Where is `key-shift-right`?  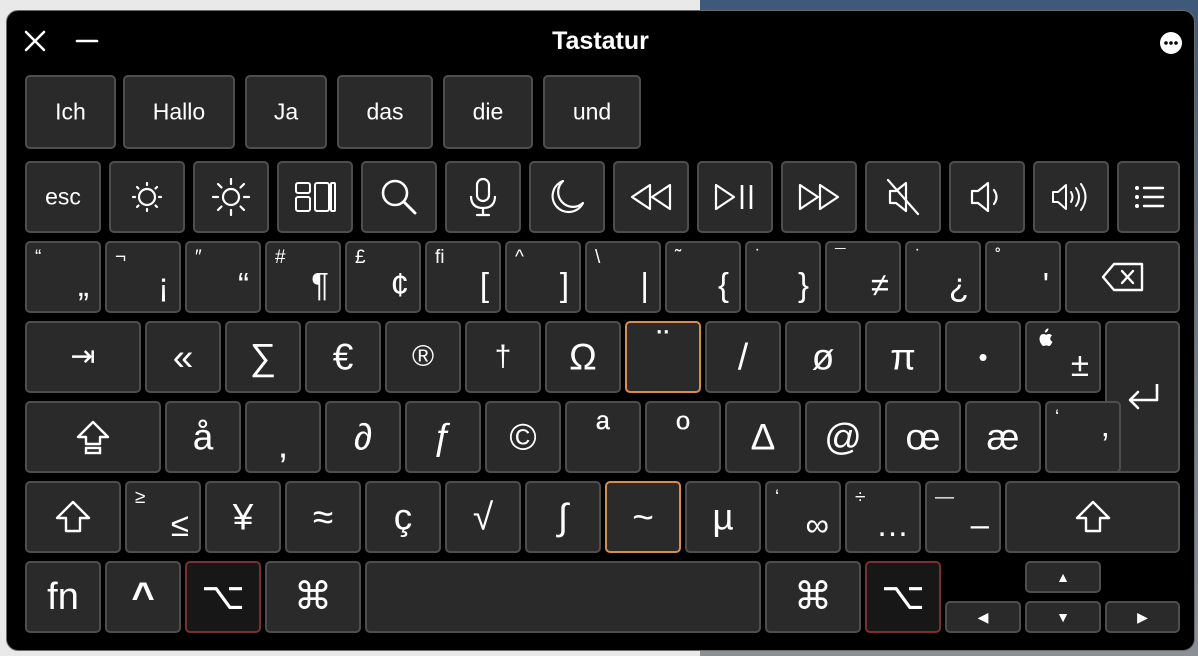
key-shift-right is located at coordinates (1092, 517).